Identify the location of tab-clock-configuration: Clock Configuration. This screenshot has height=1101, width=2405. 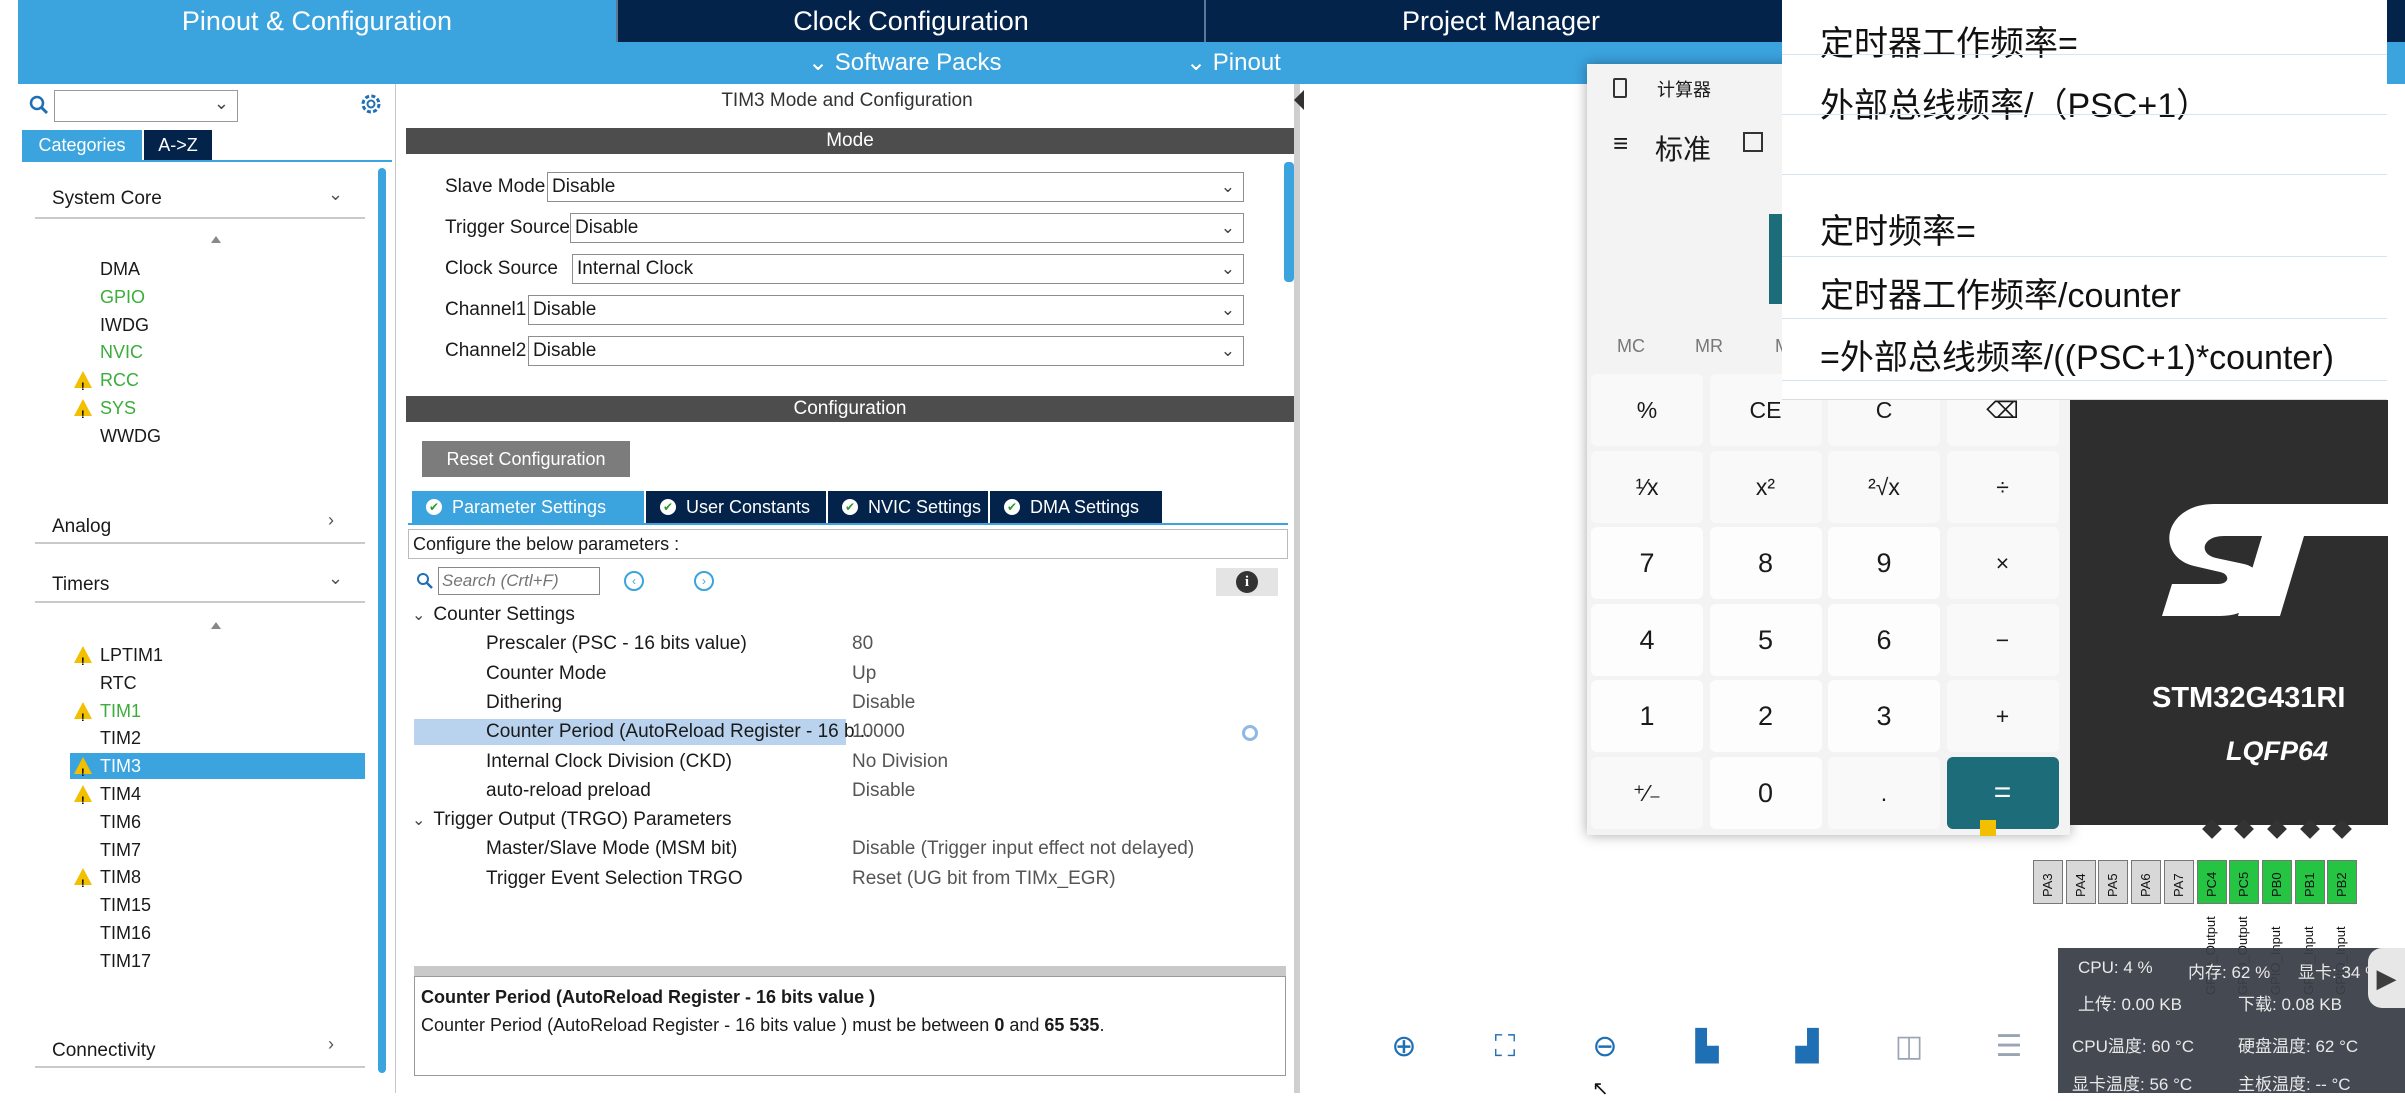
(911, 21).